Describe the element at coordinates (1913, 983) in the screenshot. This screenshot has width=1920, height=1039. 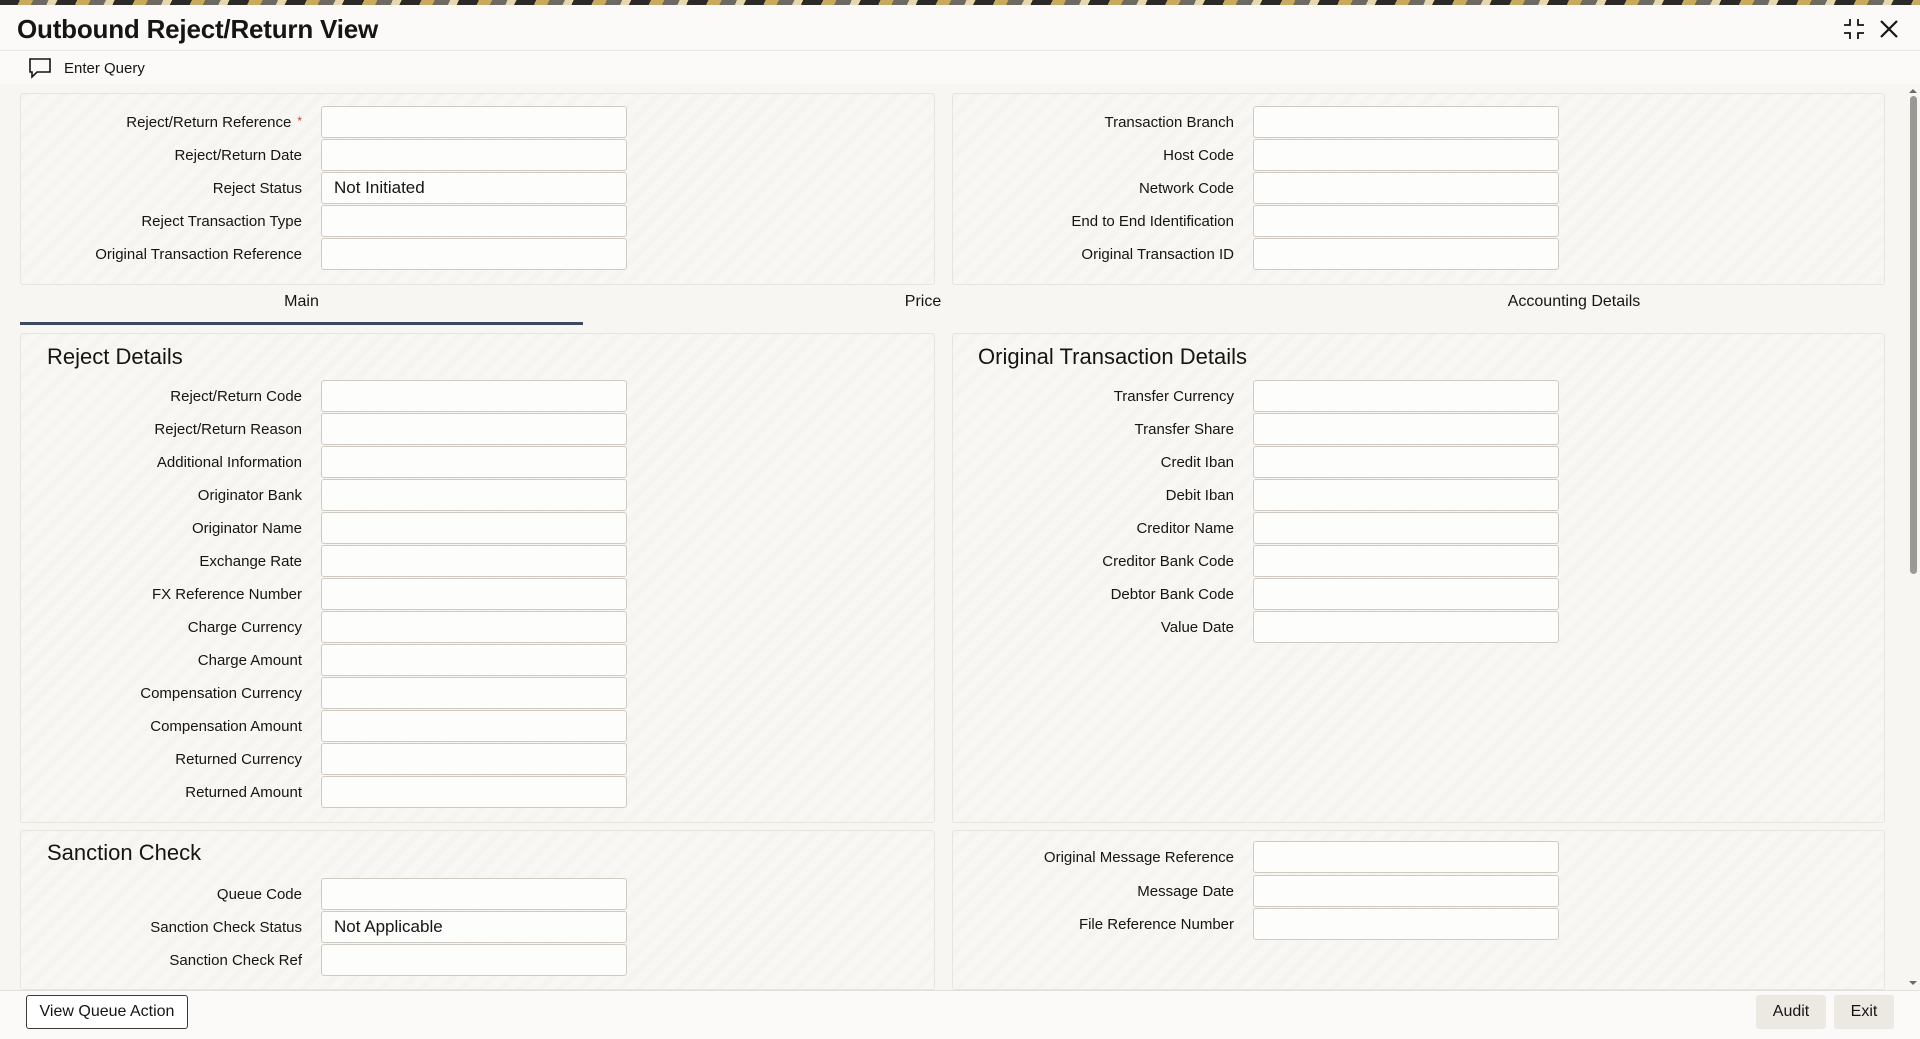
I see `scroll-down-icon` at that location.